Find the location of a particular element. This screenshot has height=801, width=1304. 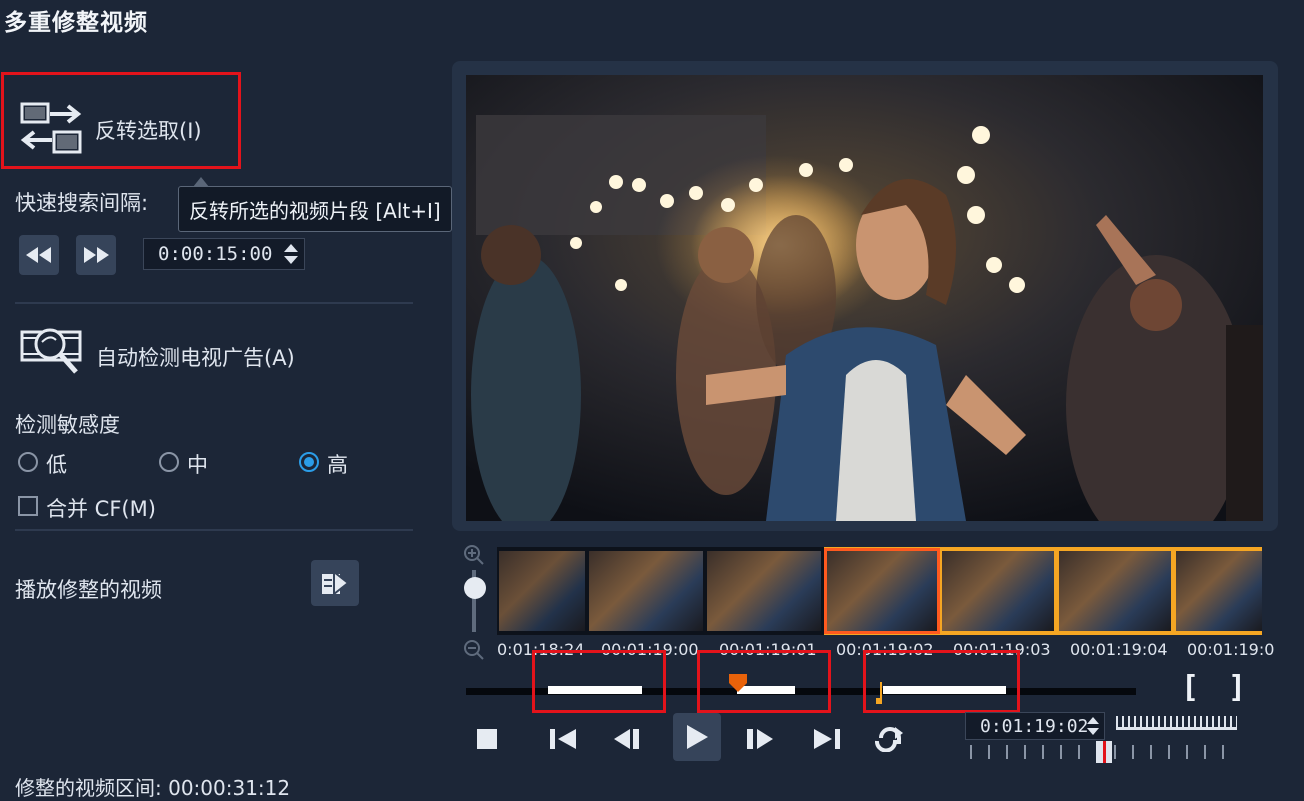

frame-thumbnail-current is located at coordinates (882, 591).